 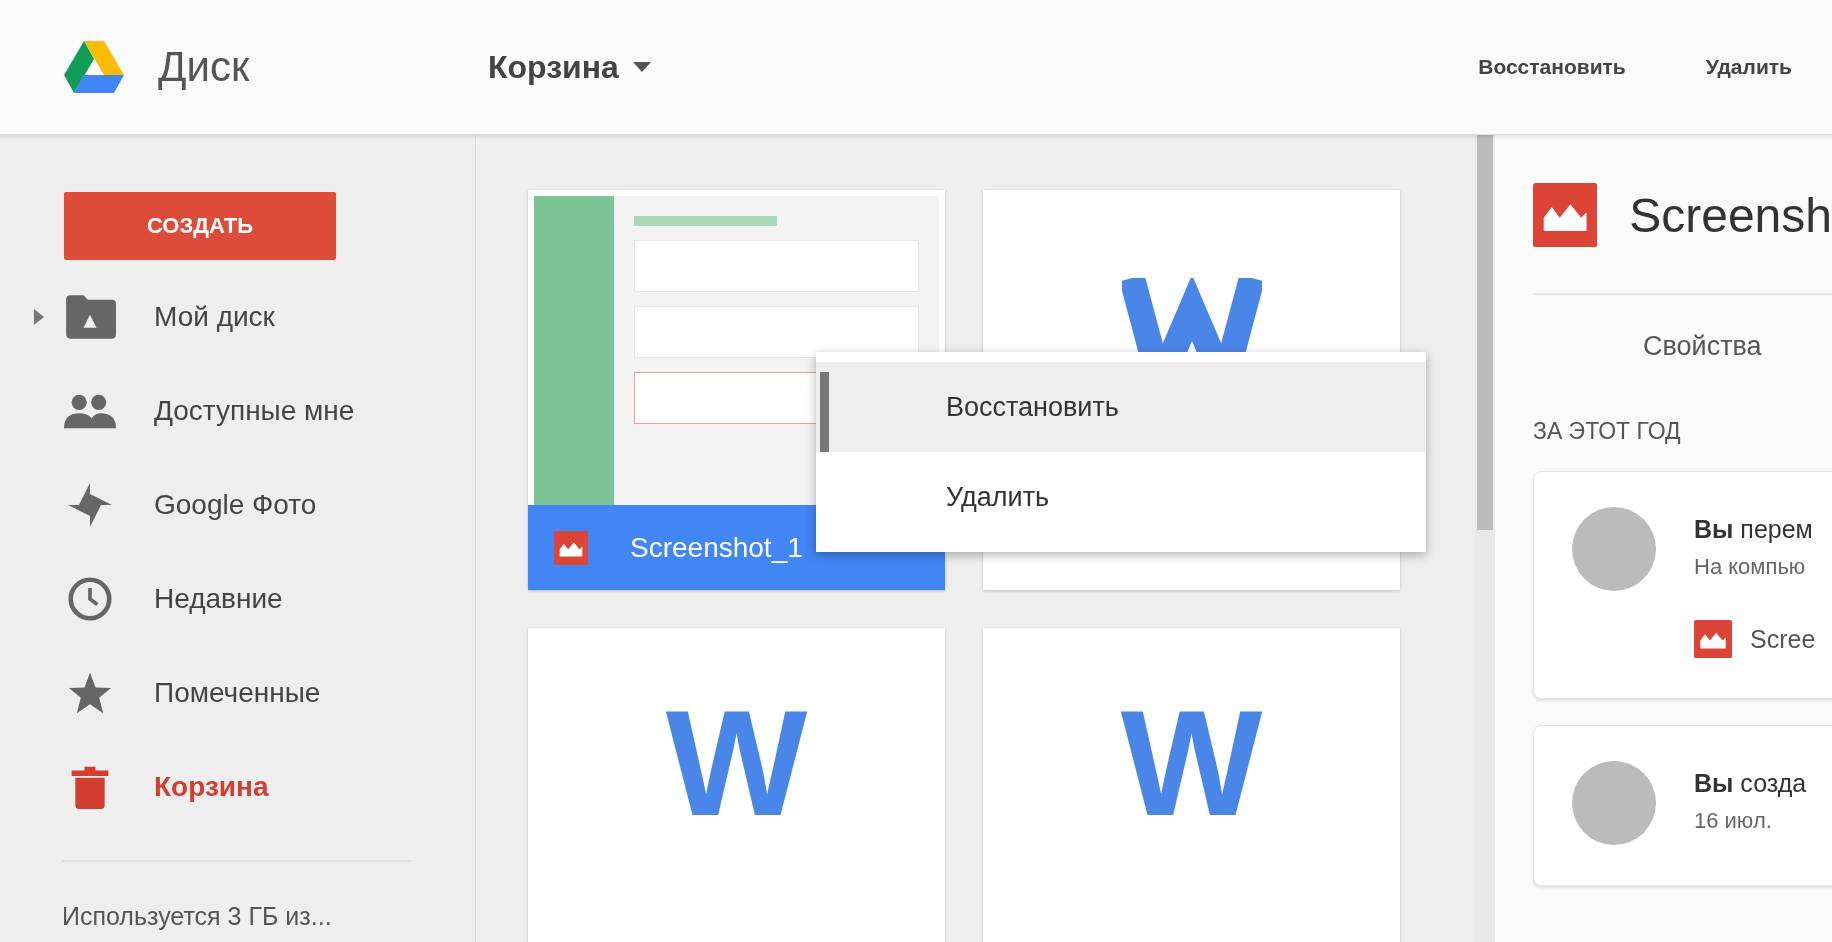 What do you see at coordinates (1730, 215) in the screenshot?
I see `details-title: Screensh` at bounding box center [1730, 215].